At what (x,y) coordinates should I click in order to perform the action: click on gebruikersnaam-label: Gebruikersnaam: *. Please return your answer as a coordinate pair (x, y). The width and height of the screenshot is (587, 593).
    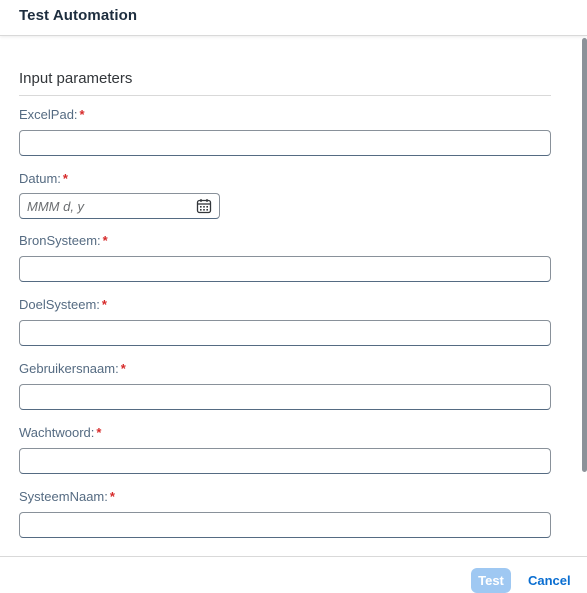
    Looking at the image, I should click on (72, 368).